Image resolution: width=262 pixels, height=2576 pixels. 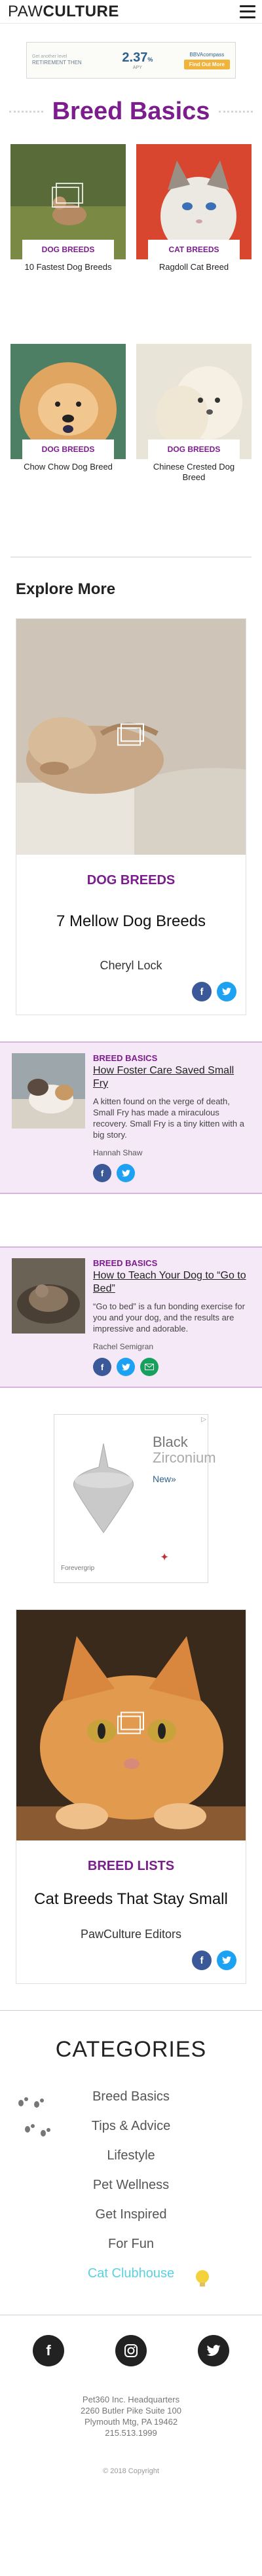 I want to click on category-link-lifestyle: Lifestyle, so click(x=131, y=2156).